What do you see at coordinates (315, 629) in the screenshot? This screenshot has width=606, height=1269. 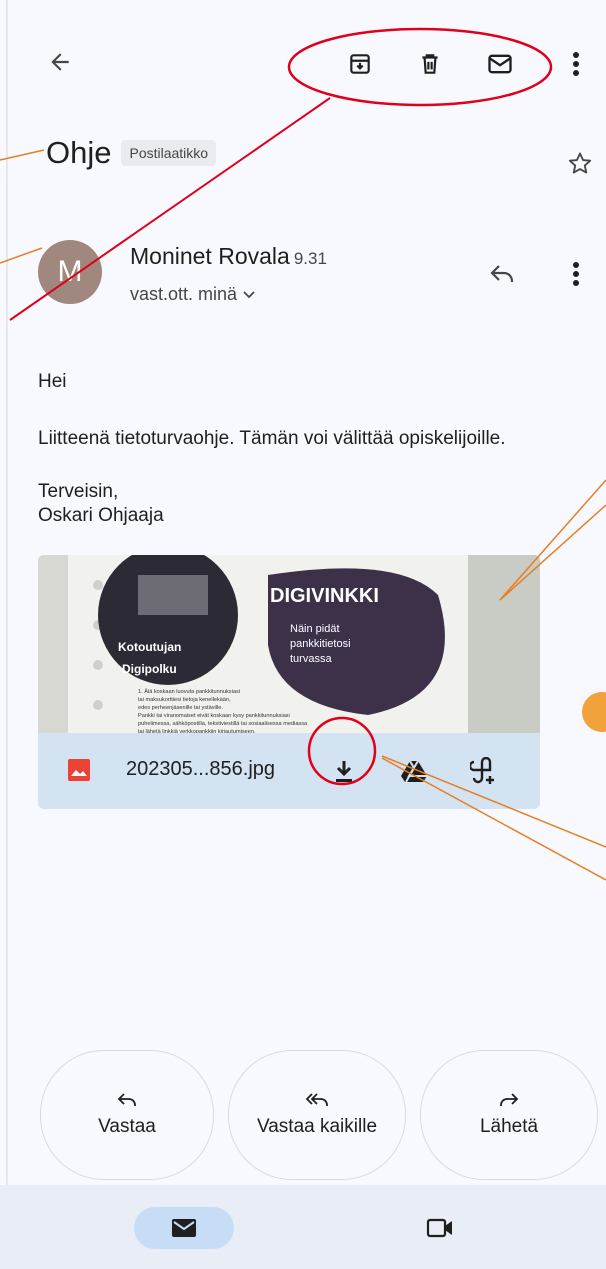 I see `preview-subtitle-1: Näin pidät` at bounding box center [315, 629].